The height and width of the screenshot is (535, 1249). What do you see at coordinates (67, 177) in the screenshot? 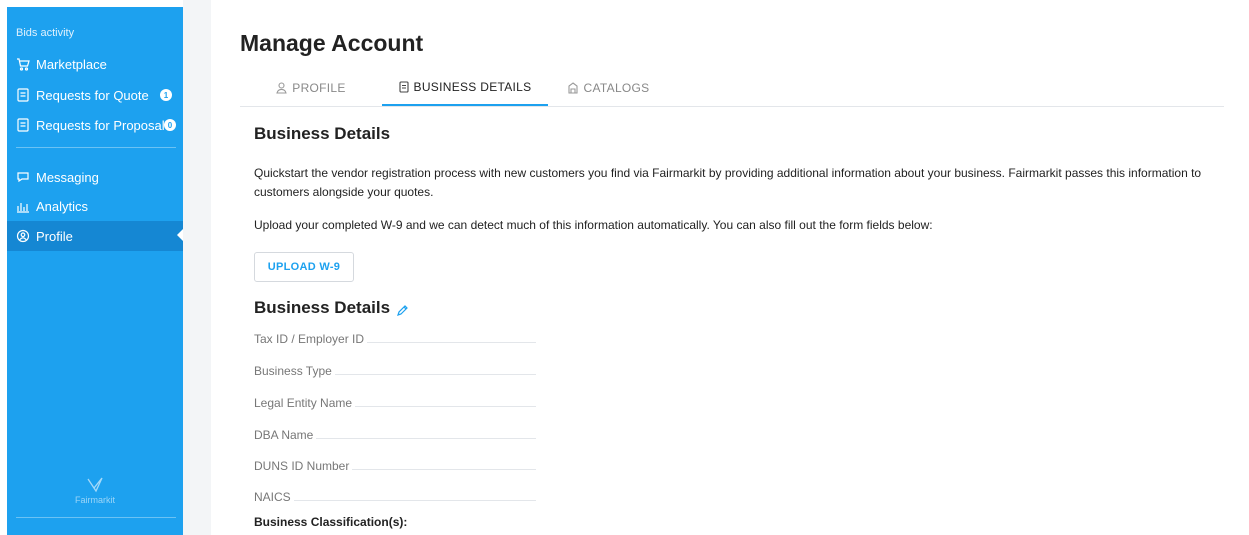
I see `sidebar-item-label: Messaging` at bounding box center [67, 177].